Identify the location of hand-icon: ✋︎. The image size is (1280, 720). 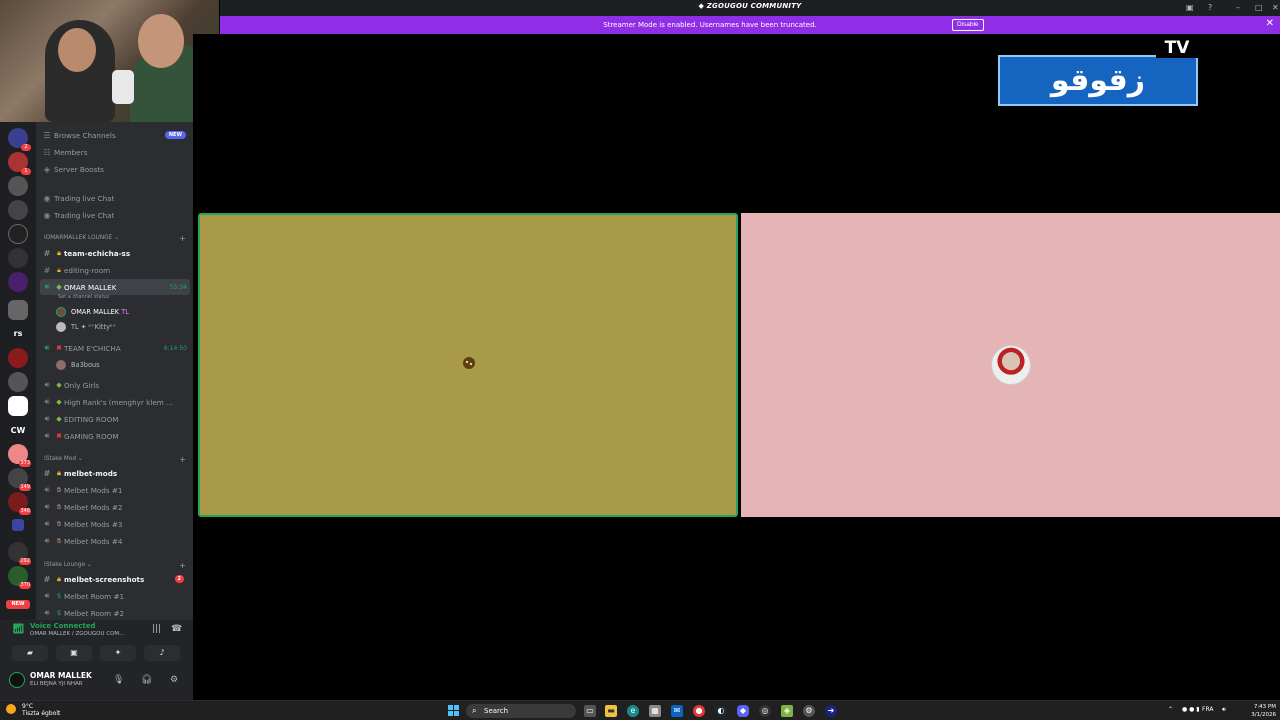
(59, 489).